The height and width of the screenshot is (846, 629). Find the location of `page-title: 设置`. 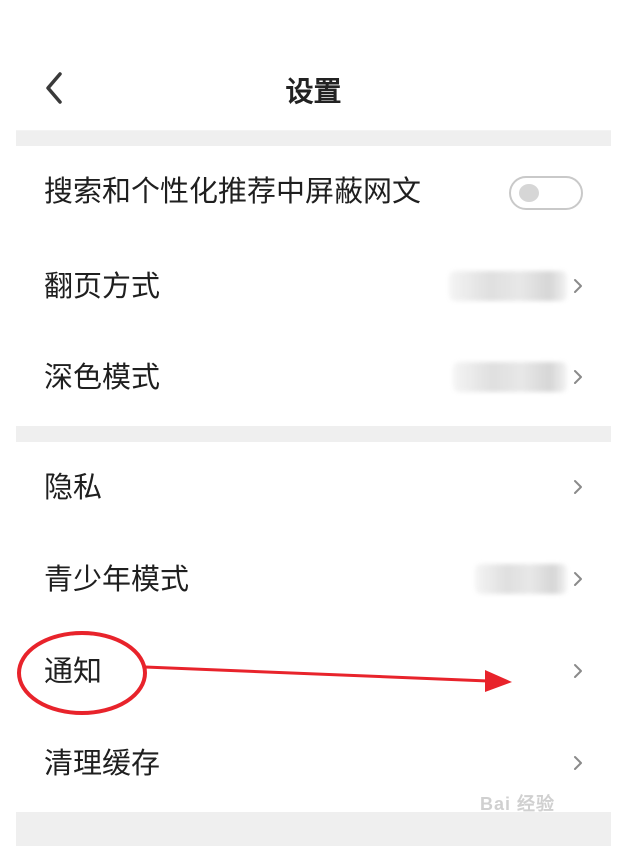

page-title: 设置 is located at coordinates (313, 91).